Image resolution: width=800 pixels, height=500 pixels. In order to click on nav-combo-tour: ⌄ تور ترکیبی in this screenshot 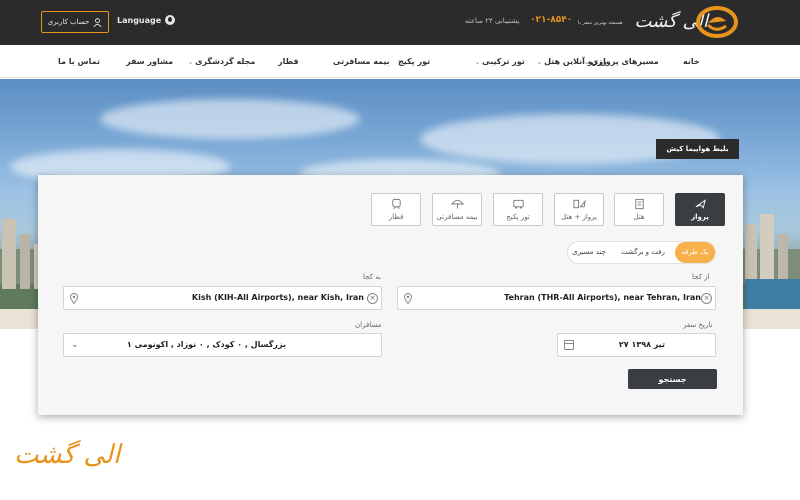, I will do `click(500, 61)`.